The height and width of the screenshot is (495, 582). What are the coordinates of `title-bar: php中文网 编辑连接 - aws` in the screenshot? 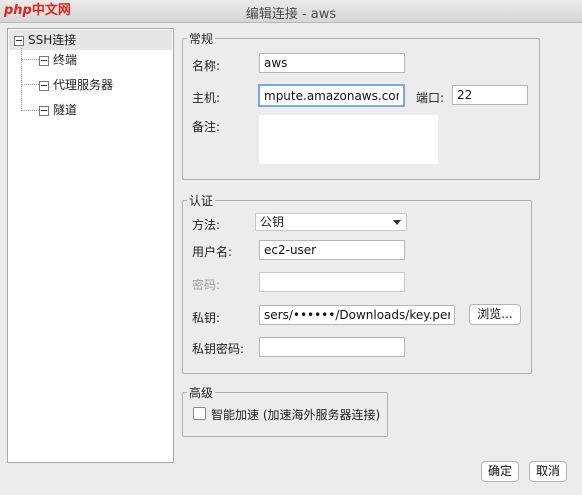 It's located at (291, 11).